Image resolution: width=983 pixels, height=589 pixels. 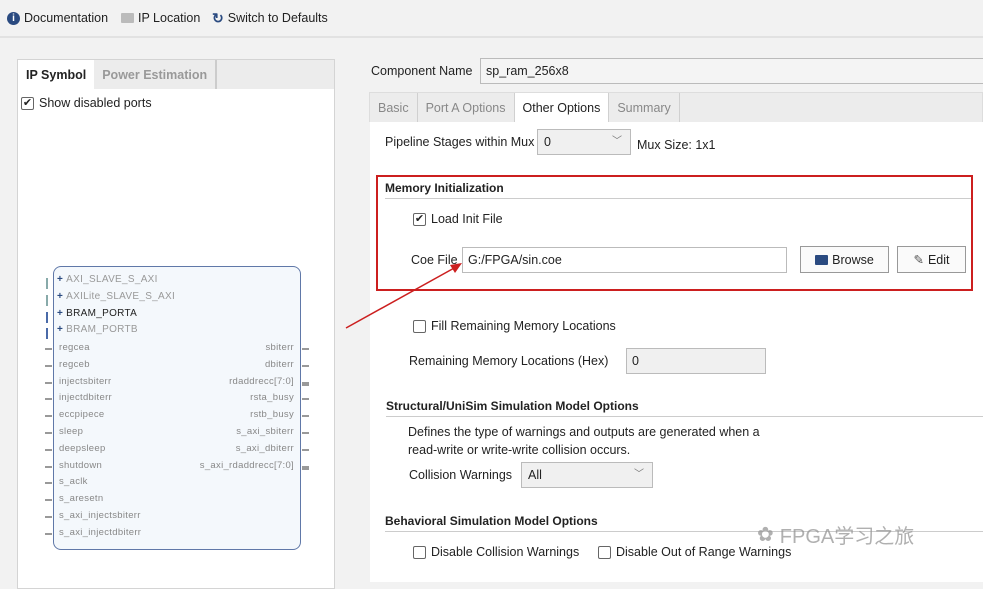 I want to click on bus-port-label: AXI_SLAVE_S_AXI, so click(x=112, y=279).